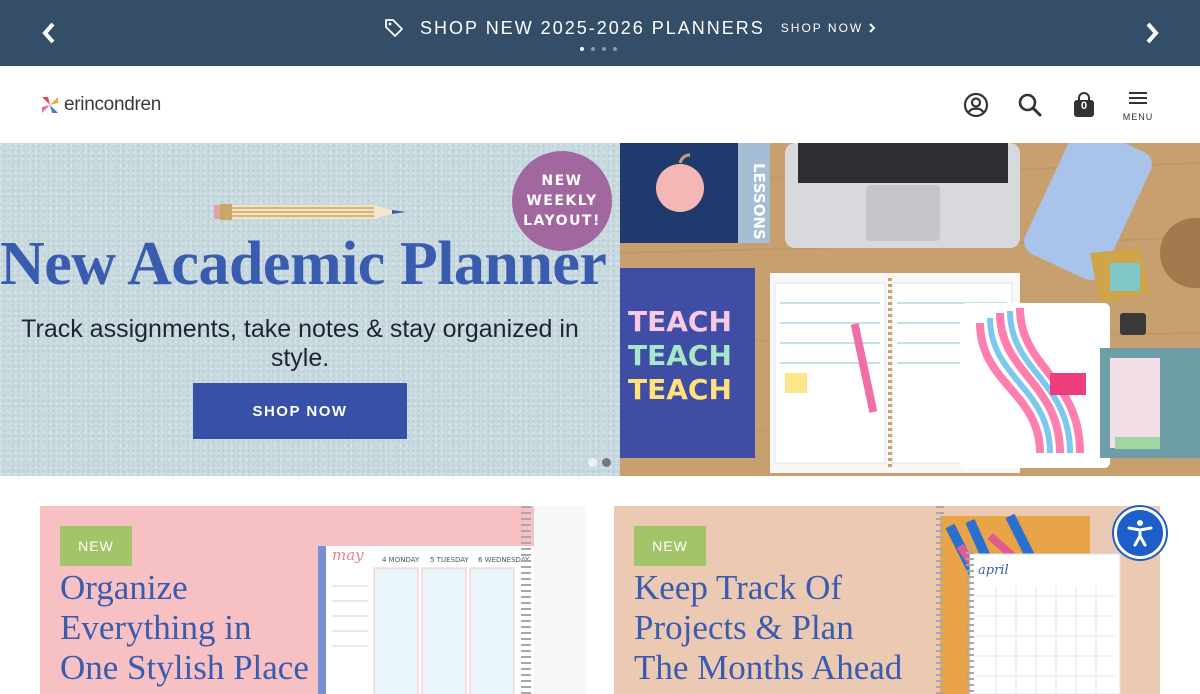 The image size is (1200, 694). I want to click on menu-button: MENU, so click(1138, 106).